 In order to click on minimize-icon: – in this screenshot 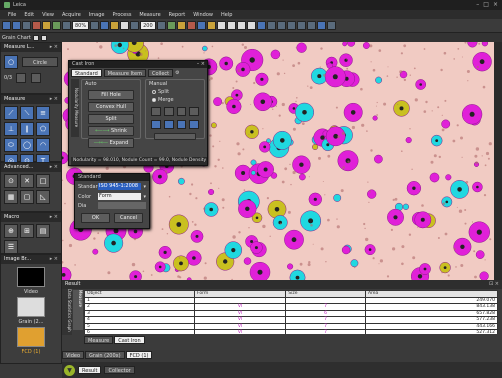, I will do `click(477, 4)`.